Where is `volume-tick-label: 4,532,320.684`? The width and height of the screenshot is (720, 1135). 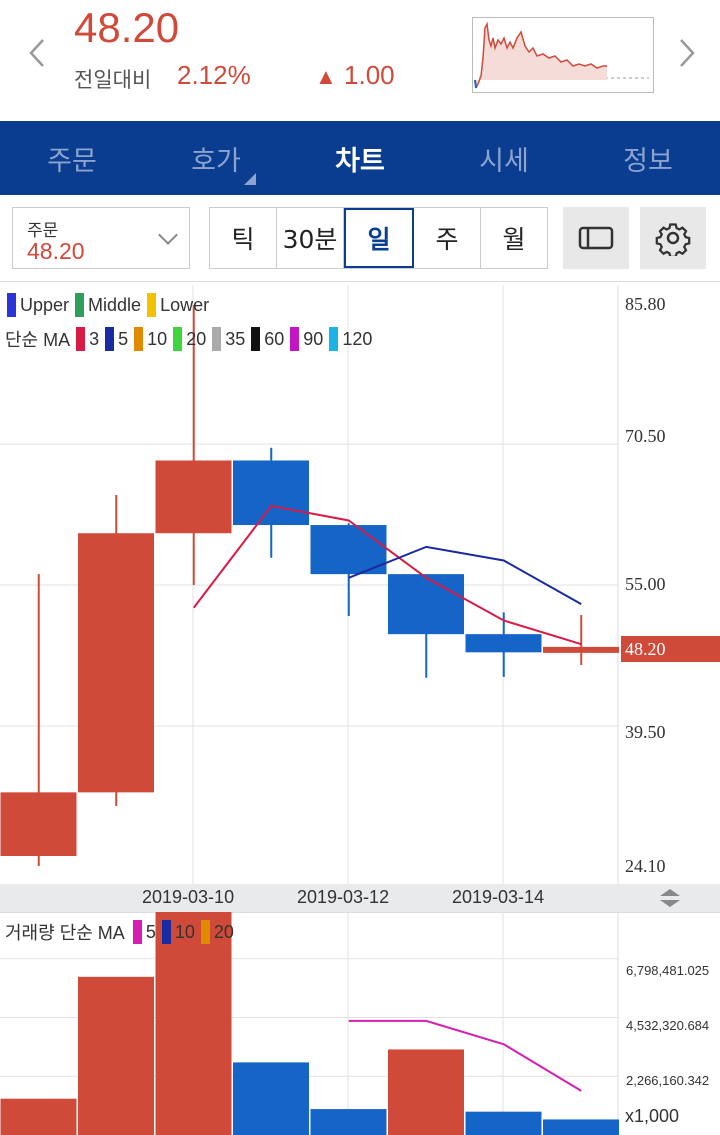
volume-tick-label: 4,532,320.684 is located at coordinates (668, 1025).